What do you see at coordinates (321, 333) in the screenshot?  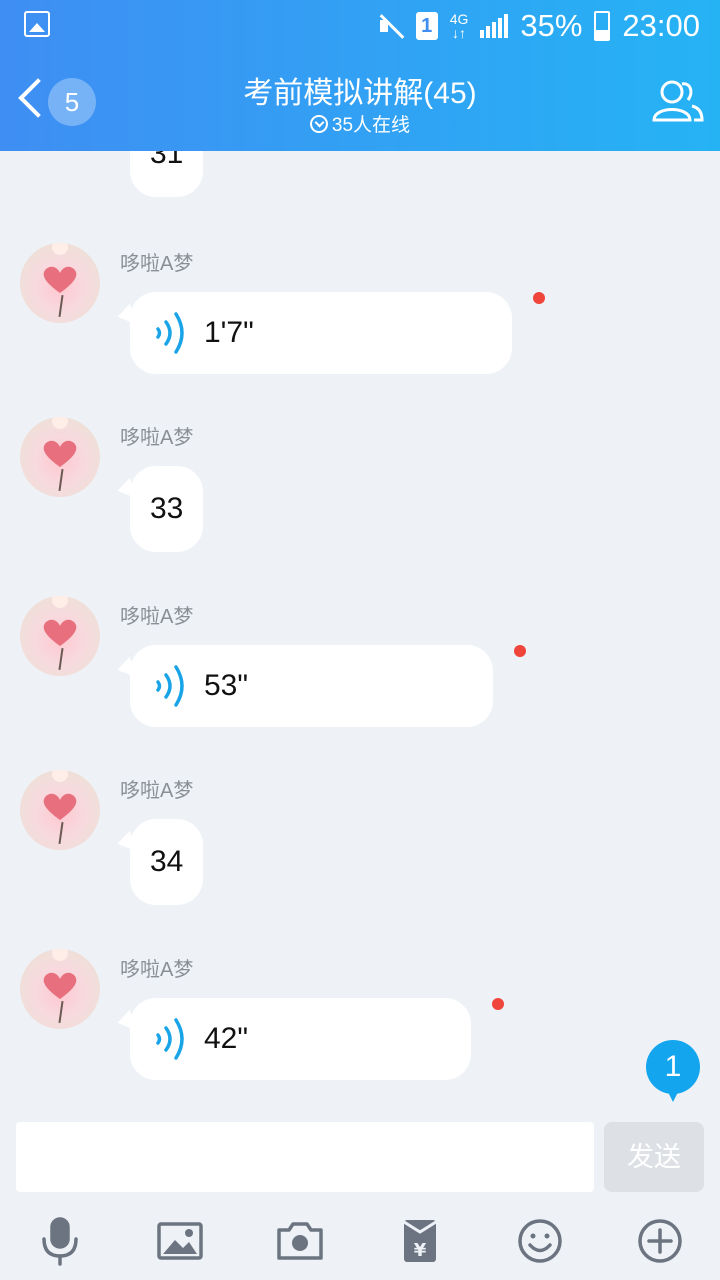 I see `voice-bubble: 1'7"` at bounding box center [321, 333].